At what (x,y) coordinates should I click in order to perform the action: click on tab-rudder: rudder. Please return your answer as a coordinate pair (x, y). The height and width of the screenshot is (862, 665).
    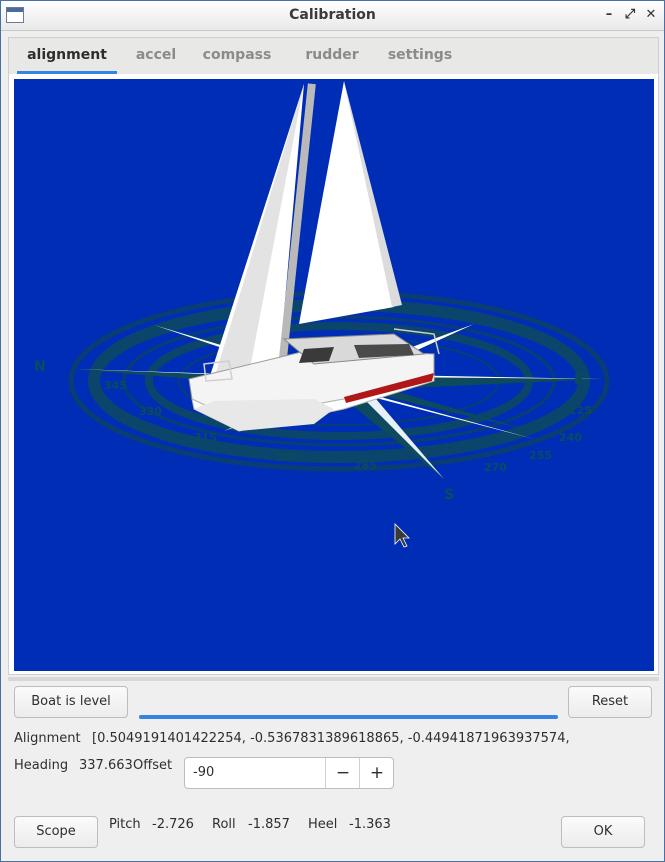
    Looking at the image, I should click on (332, 56).